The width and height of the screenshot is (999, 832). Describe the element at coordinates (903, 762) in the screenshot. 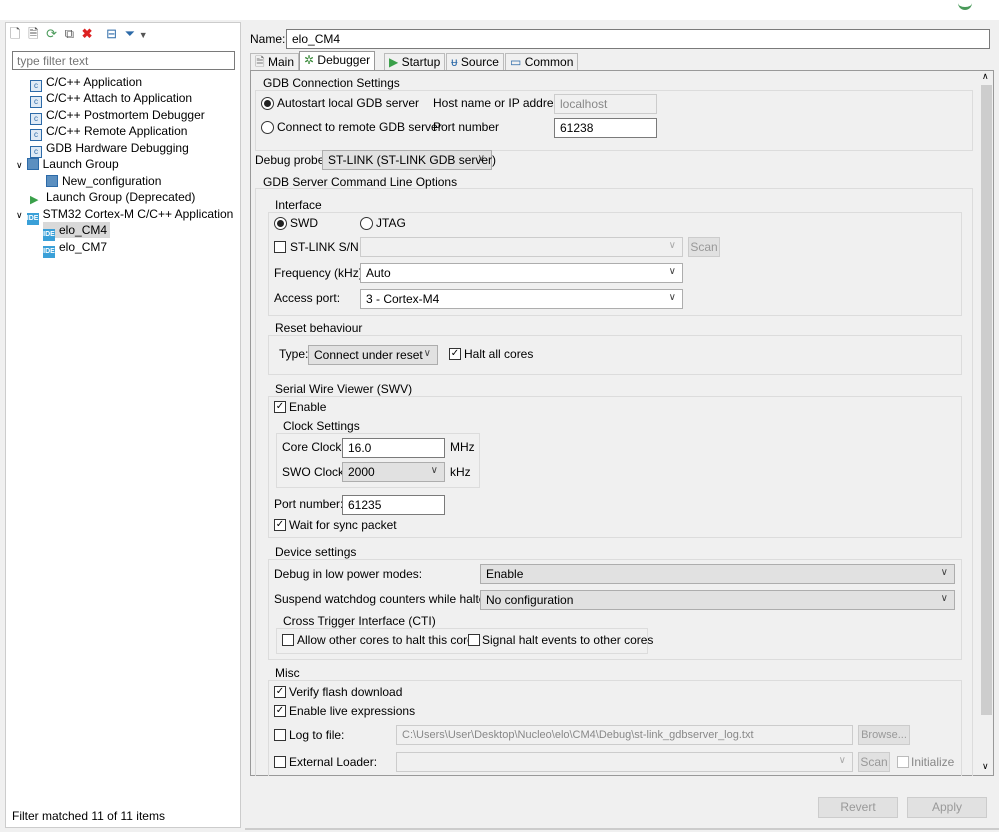

I see `initialize-checkbox` at that location.